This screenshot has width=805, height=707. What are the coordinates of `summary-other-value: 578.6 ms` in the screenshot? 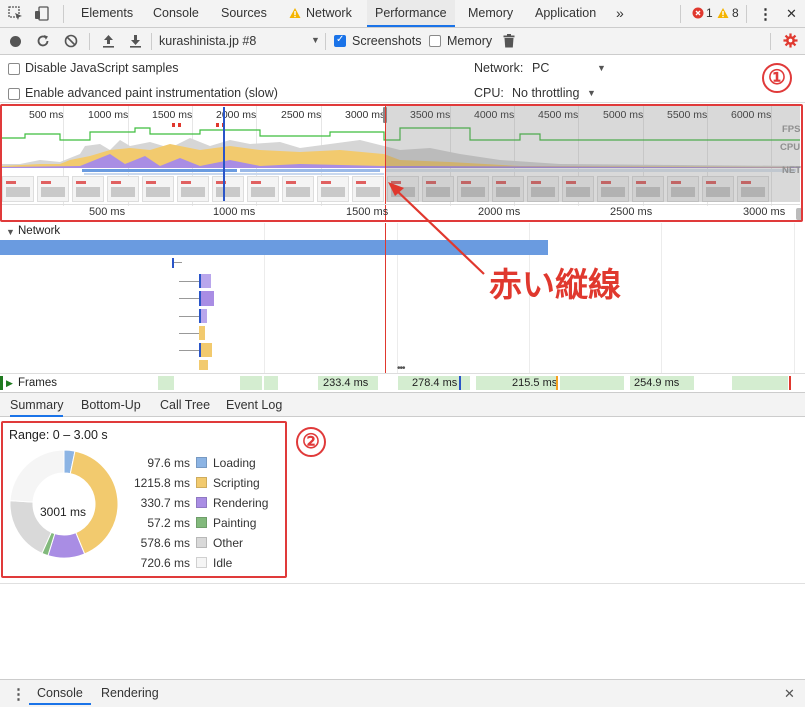 It's located at (165, 543).